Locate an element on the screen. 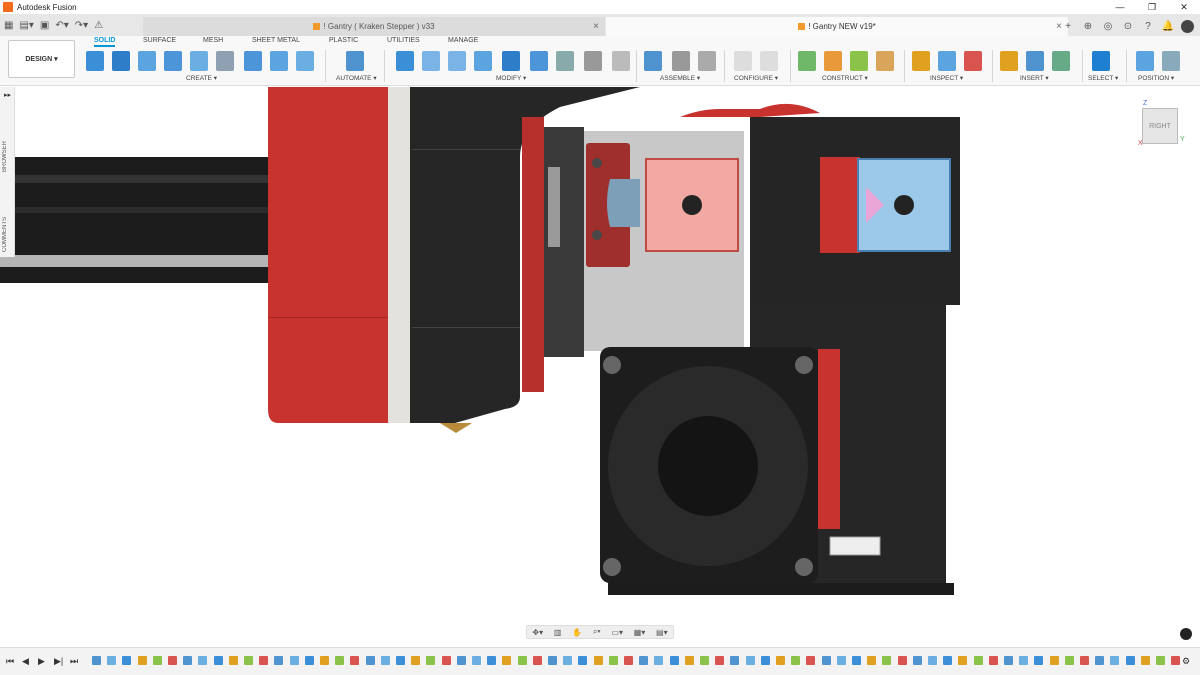 Image resolution: width=1200 pixels, height=675 pixels. viewports-icon: ▤▾ is located at coordinates (662, 632).